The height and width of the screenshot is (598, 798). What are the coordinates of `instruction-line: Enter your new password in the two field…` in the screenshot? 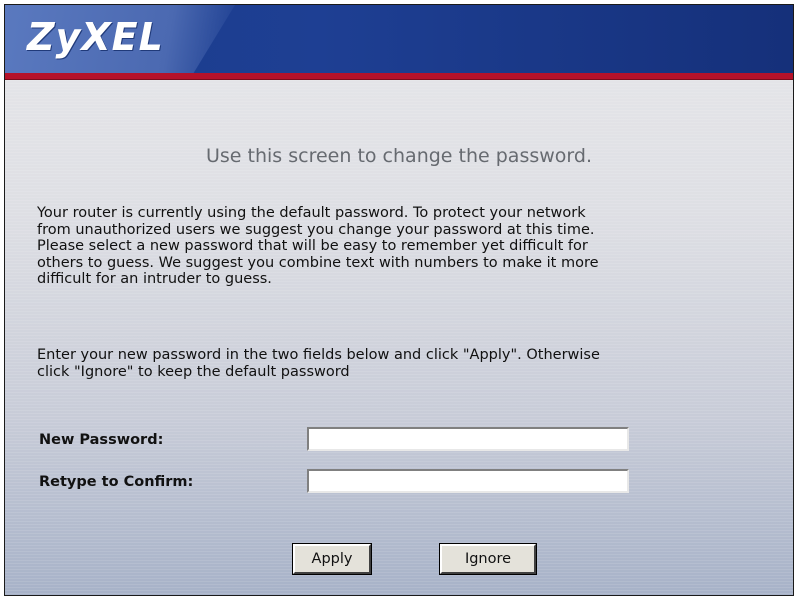 It's located at (318, 355).